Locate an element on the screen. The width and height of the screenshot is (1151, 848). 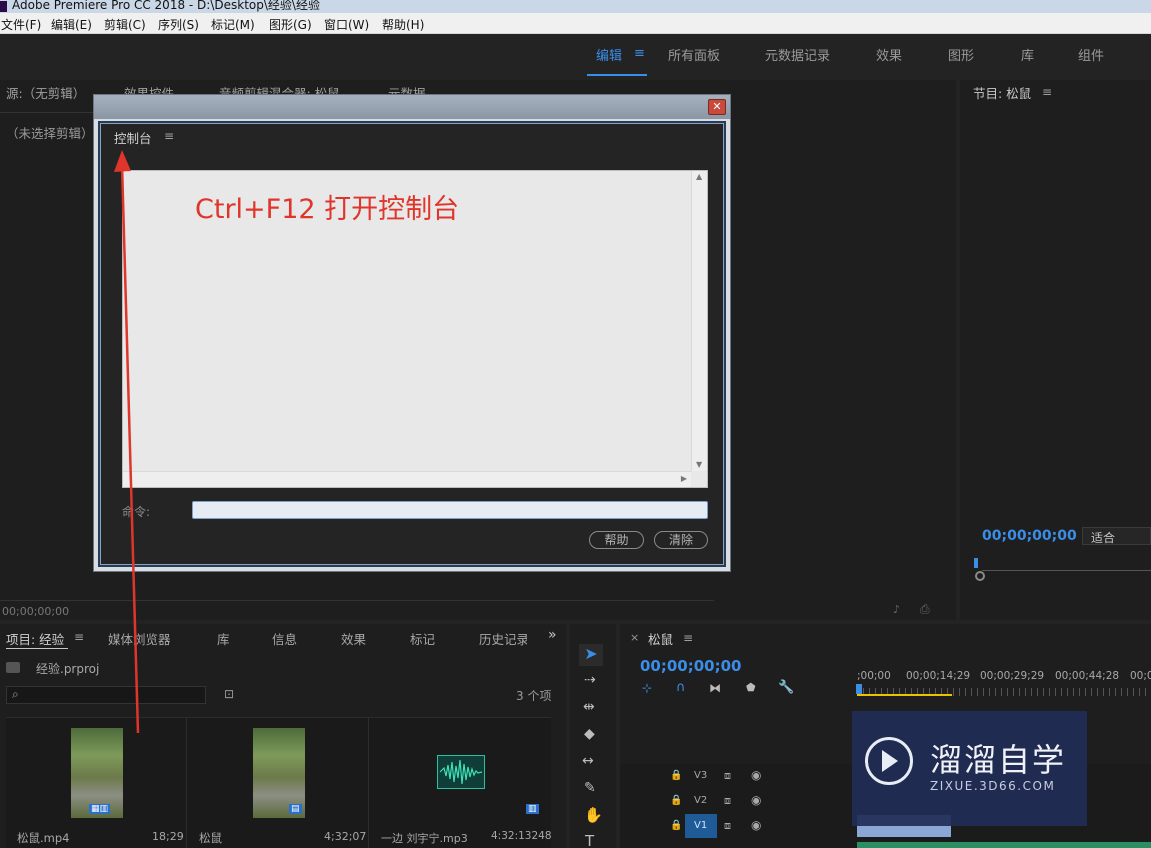
close-icon: × is located at coordinates (634, 637).